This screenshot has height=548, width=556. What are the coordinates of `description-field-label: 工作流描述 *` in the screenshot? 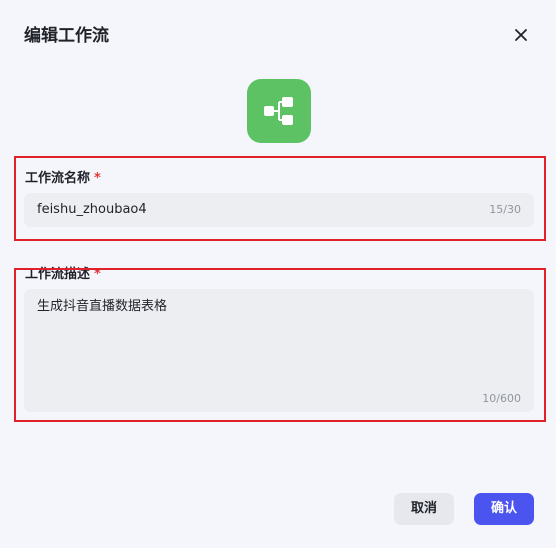 It's located at (63, 275).